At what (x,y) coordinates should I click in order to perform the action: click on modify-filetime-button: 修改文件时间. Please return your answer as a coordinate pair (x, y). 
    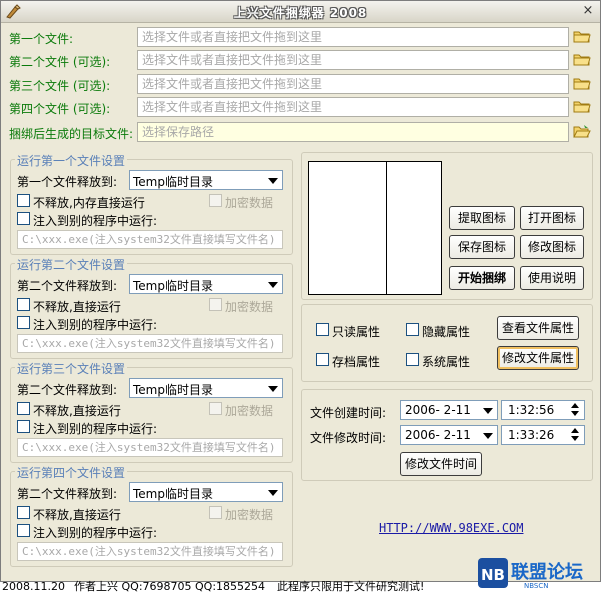
    Looking at the image, I should click on (441, 464).